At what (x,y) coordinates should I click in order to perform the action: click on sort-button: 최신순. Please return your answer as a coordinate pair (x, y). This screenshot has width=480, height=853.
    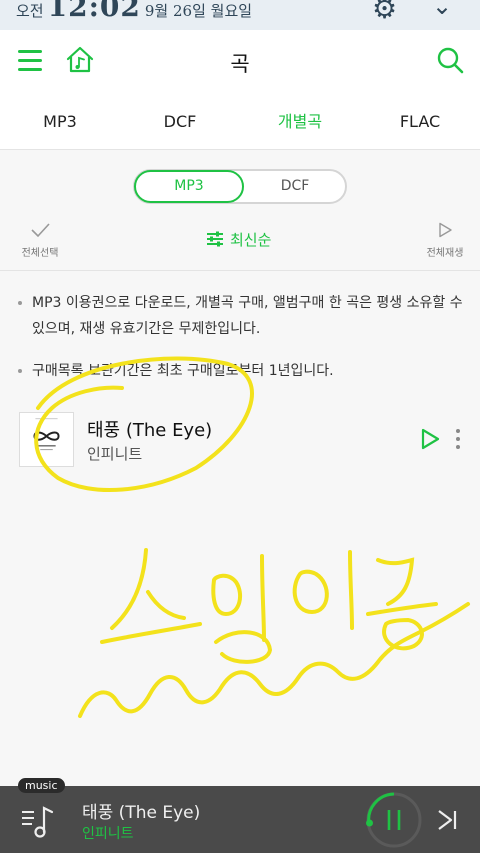
    Looking at the image, I should click on (238, 239).